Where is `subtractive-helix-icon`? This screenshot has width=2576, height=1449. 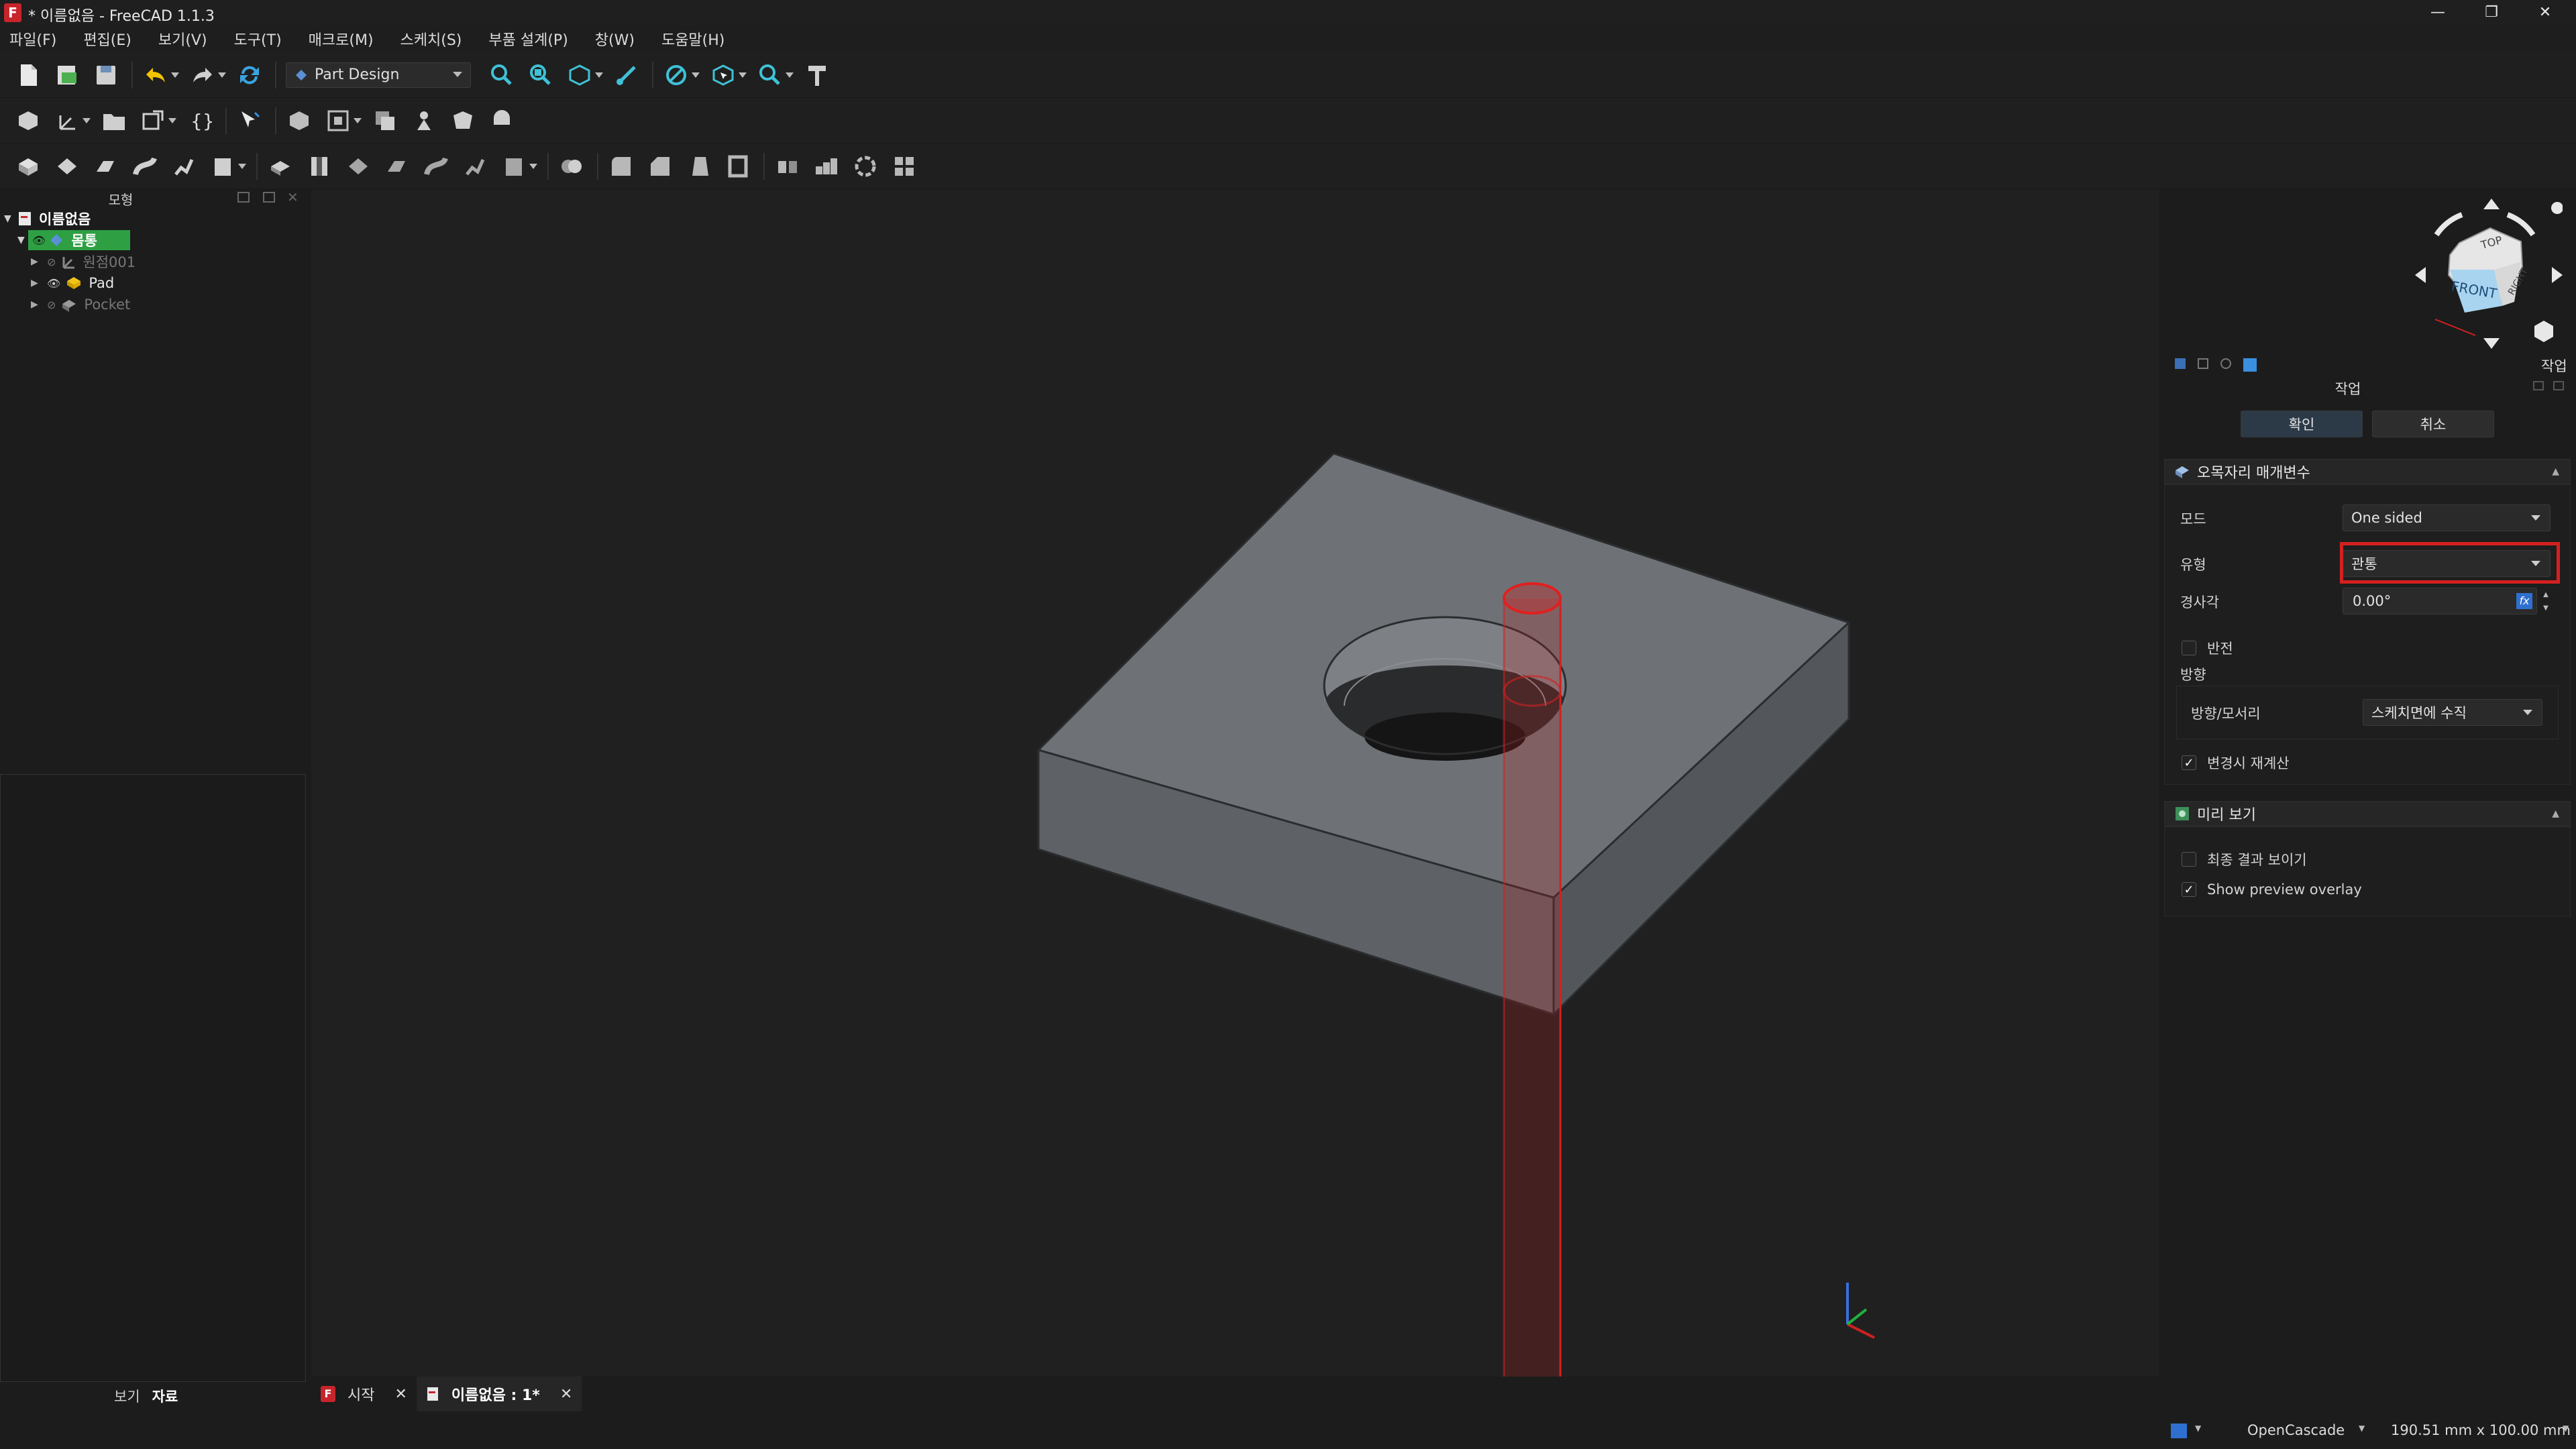 subtractive-helix-icon is located at coordinates (475, 166).